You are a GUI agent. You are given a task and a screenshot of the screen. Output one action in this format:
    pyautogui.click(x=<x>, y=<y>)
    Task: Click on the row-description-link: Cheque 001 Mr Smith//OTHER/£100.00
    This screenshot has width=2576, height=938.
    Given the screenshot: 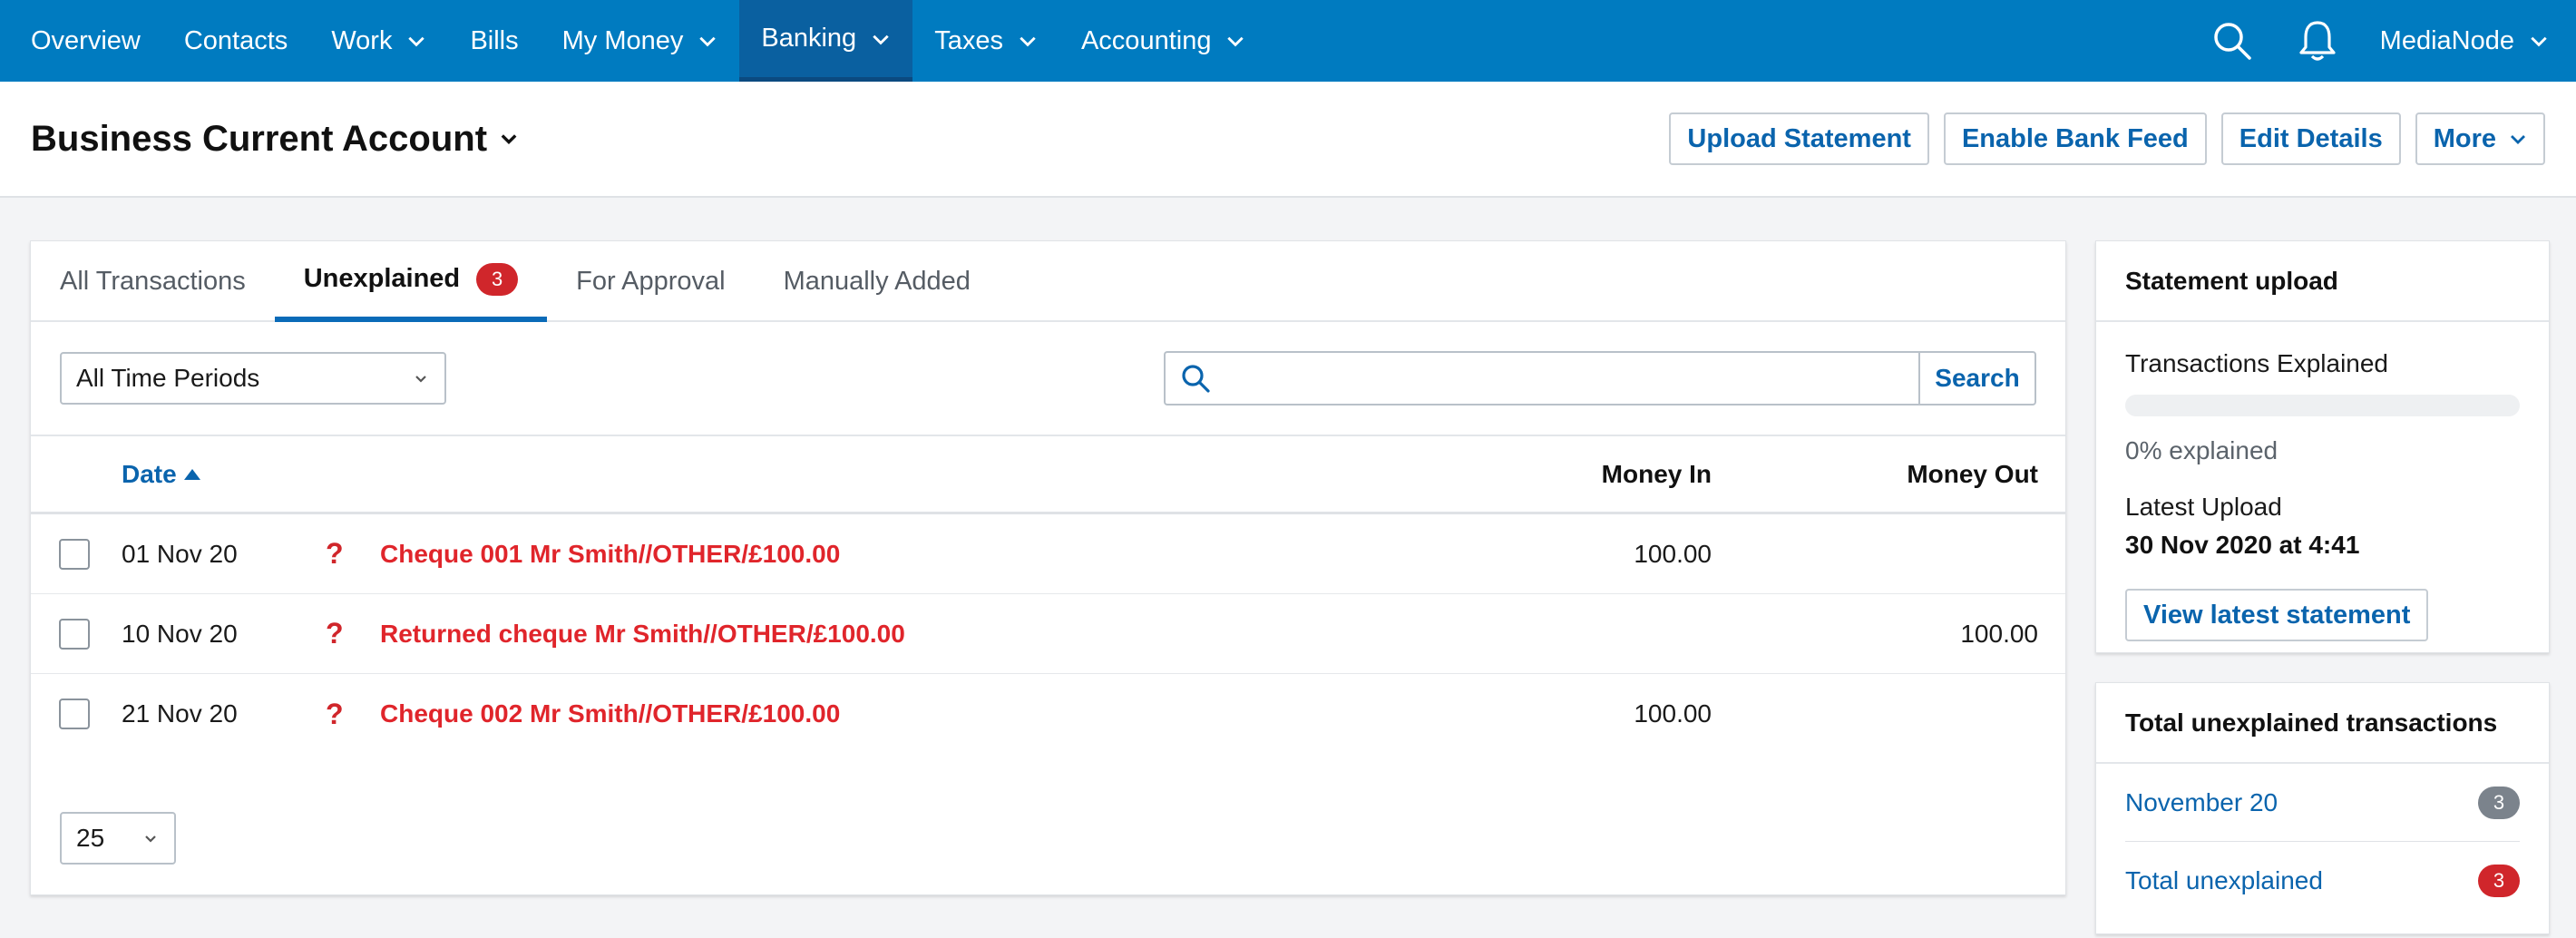 What is the action you would take?
    pyautogui.click(x=610, y=554)
    